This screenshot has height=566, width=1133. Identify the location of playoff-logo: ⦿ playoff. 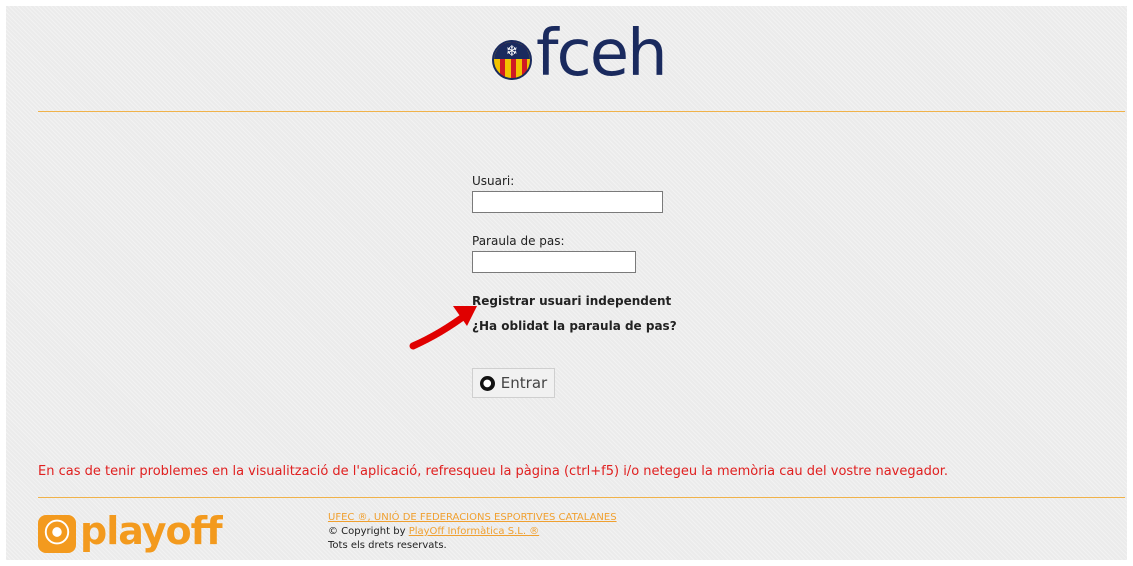
(138, 533).